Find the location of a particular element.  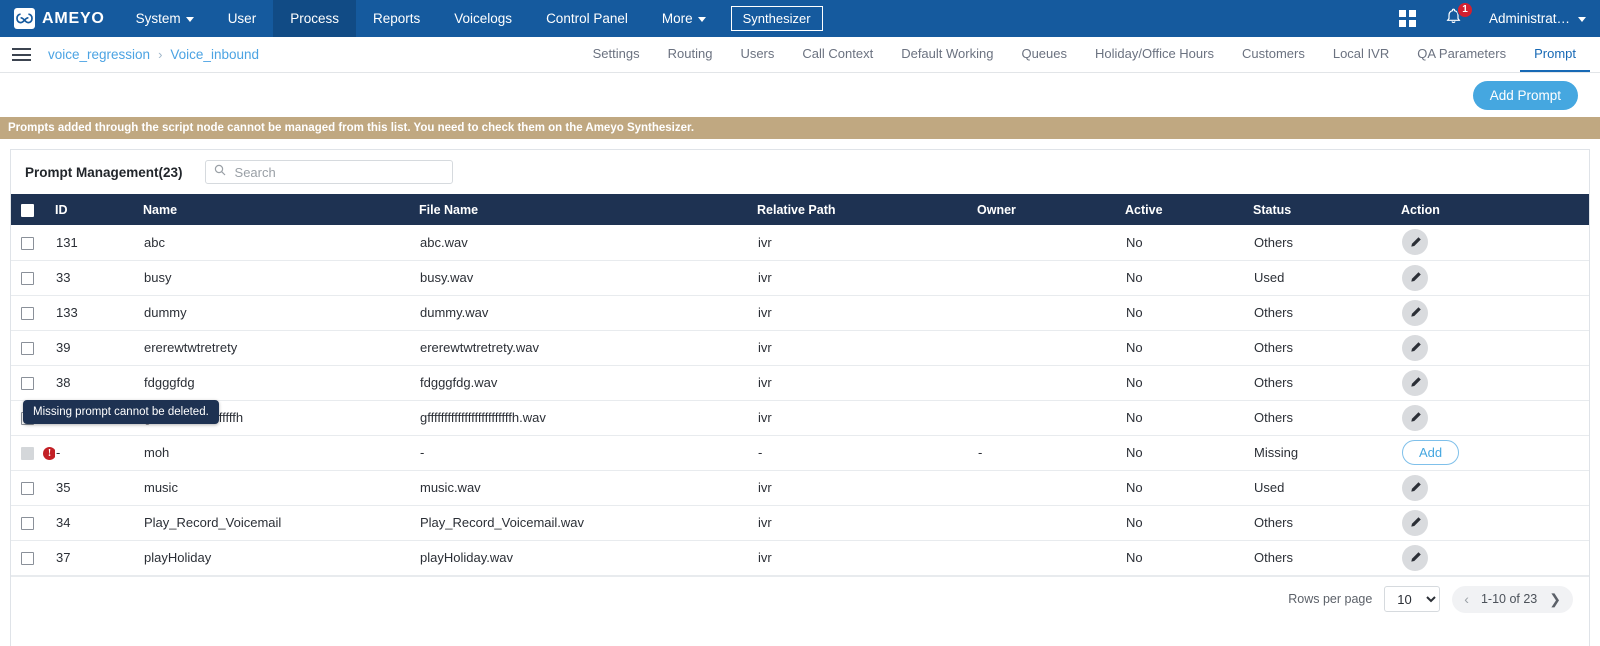

chevron-left-icon: ‹ is located at coordinates (1466, 599).